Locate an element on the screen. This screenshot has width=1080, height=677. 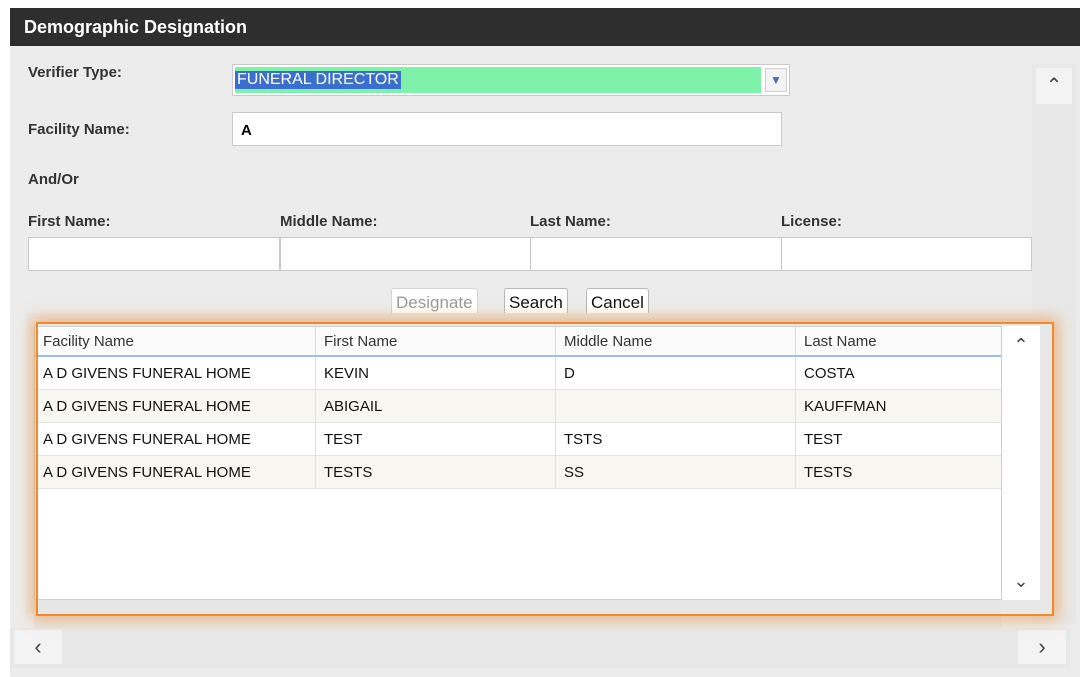
cell-last-name: KAUFFMAN is located at coordinates (898, 406).